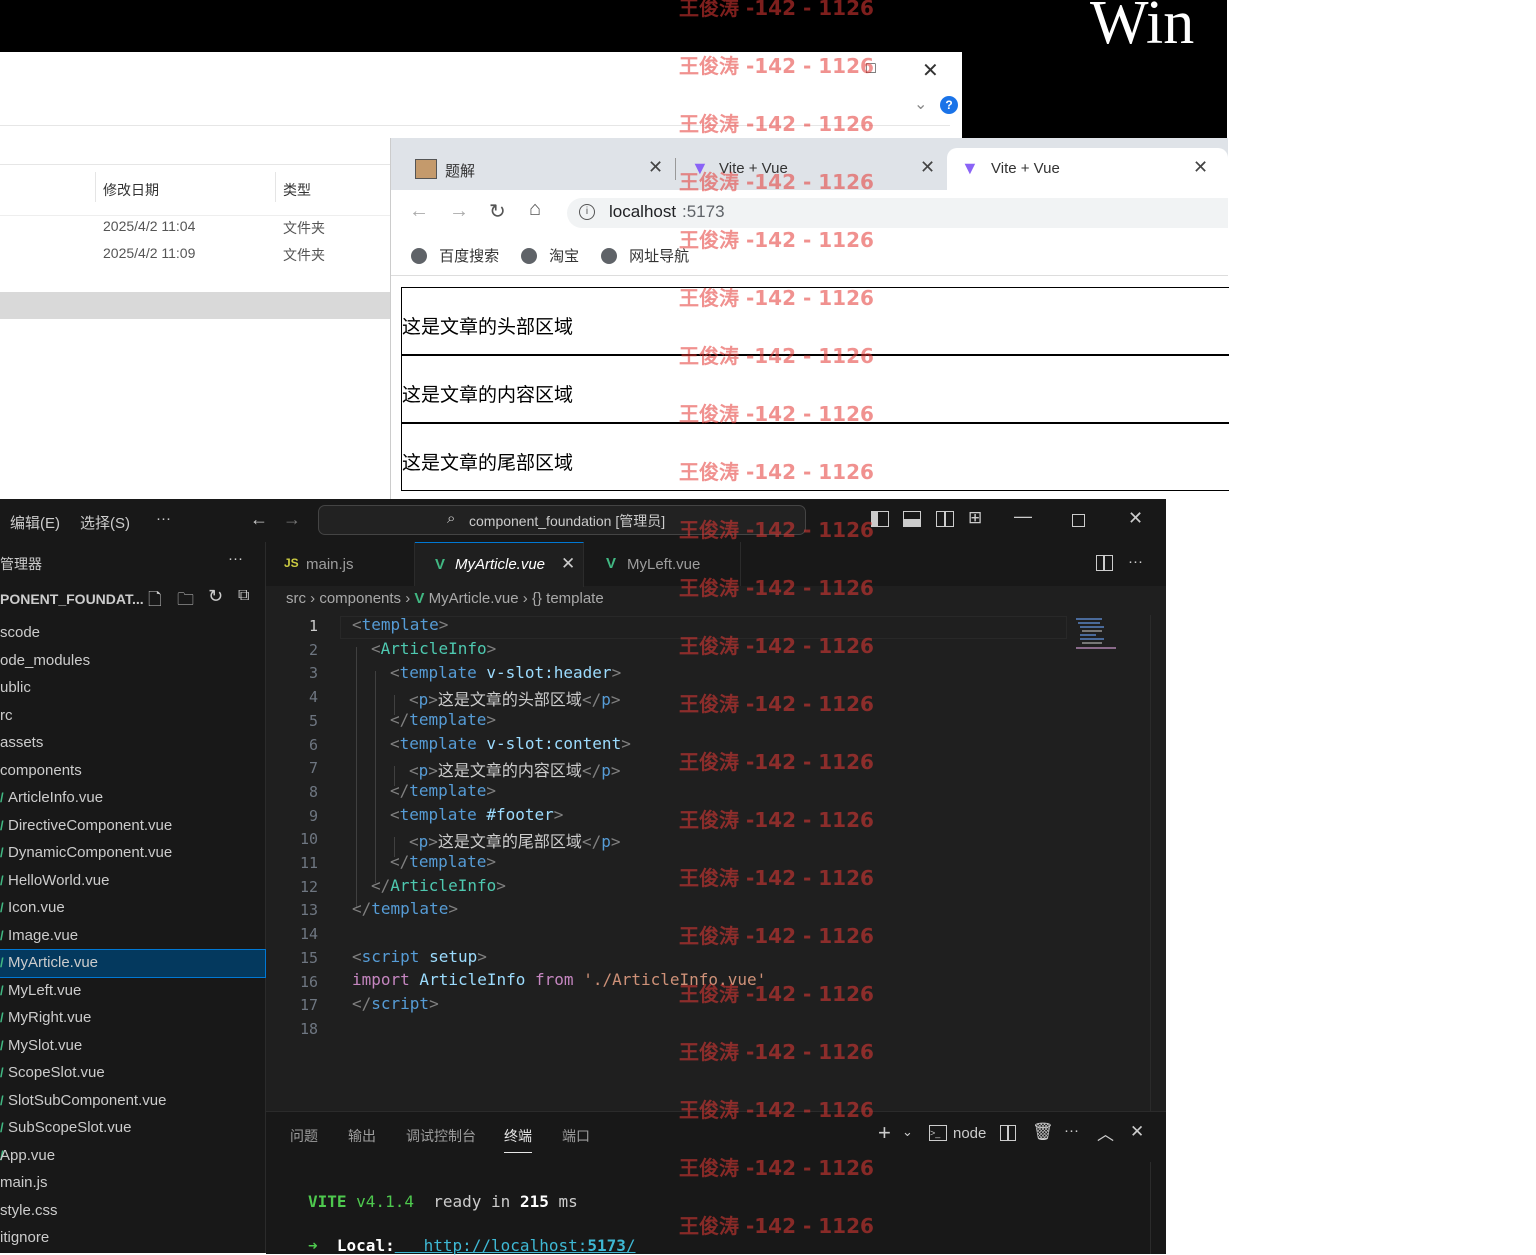 Image resolution: width=1536 pixels, height=1255 pixels. What do you see at coordinates (459, 211) in the screenshot?
I see `forward-arrow-icon: →` at bounding box center [459, 211].